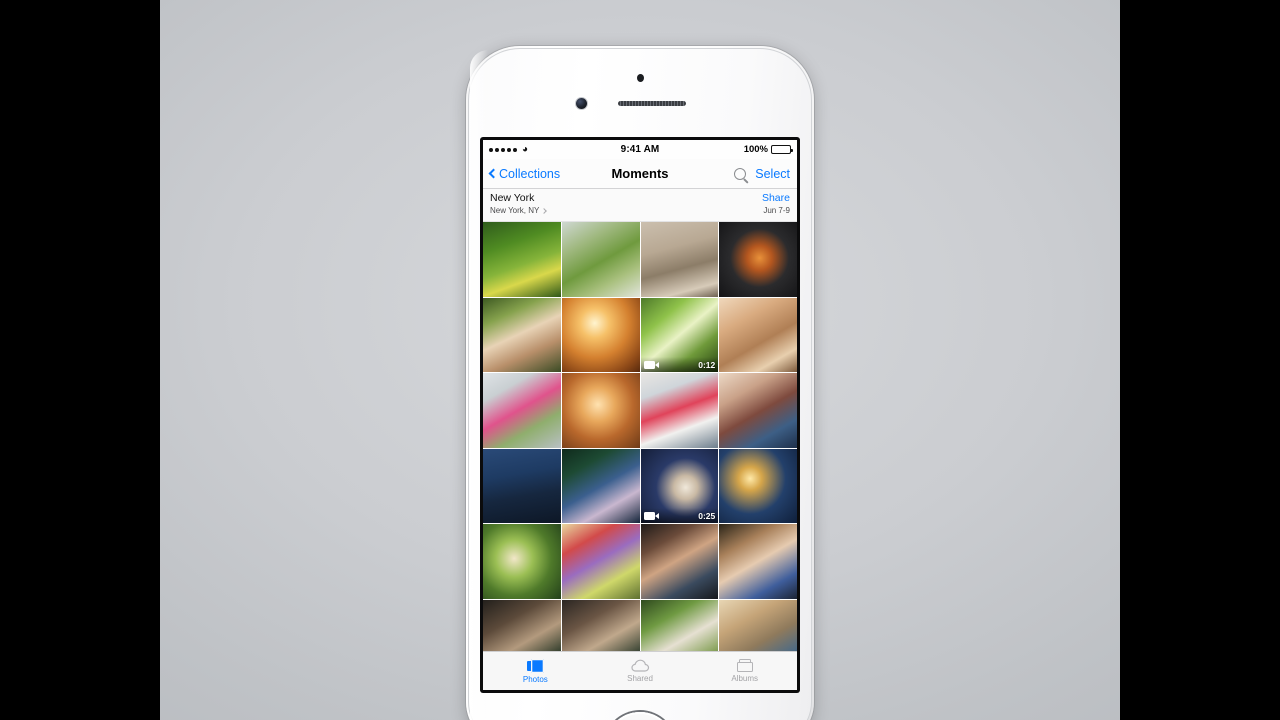 This screenshot has height=720, width=1280. Describe the element at coordinates (512, 198) in the screenshot. I see `moment-title: New York` at that location.